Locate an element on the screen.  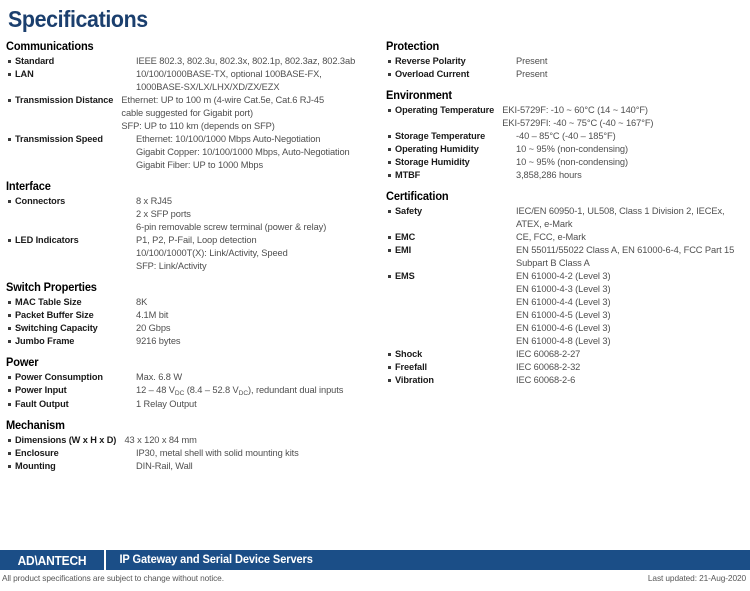
spec-value-line: DIN-Rail, Wall is located at coordinates (164, 466).